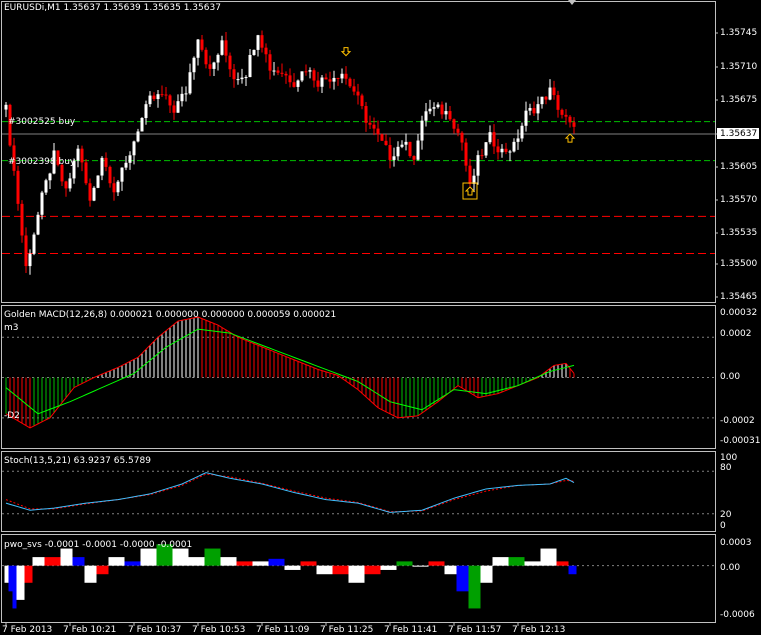 This screenshot has width=761, height=635. Describe the element at coordinates (41, 122) in the screenshot. I see `order-label-3002525: #3002525 buy` at that location.